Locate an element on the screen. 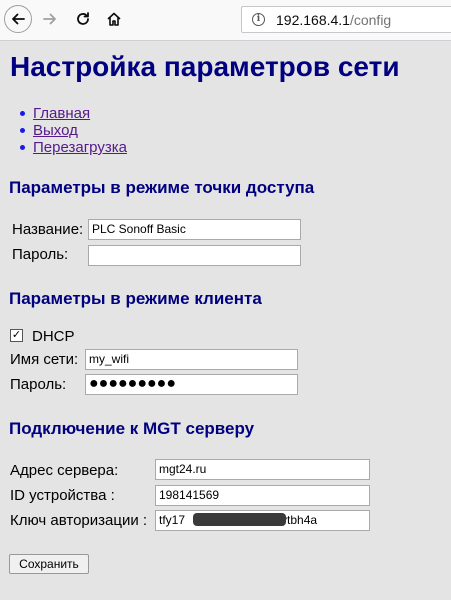 The width and height of the screenshot is (451, 600). client-password-input: ●●●●●●●●● is located at coordinates (191, 384).